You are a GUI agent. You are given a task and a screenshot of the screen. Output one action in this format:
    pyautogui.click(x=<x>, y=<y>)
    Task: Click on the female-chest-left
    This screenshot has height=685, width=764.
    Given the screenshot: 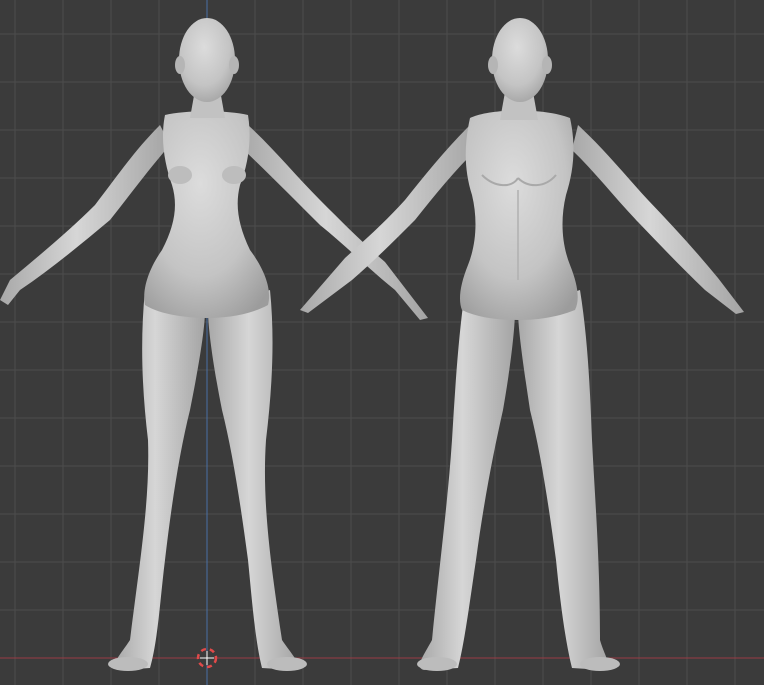 What is the action you would take?
    pyautogui.click(x=180, y=175)
    